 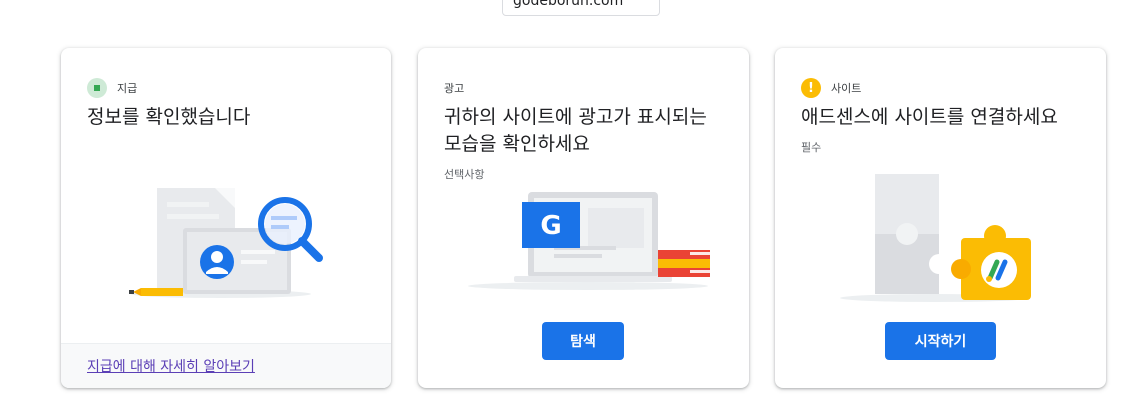 What do you see at coordinates (226, 243) in the screenshot?
I see `identity-verification-illustration` at bounding box center [226, 243].